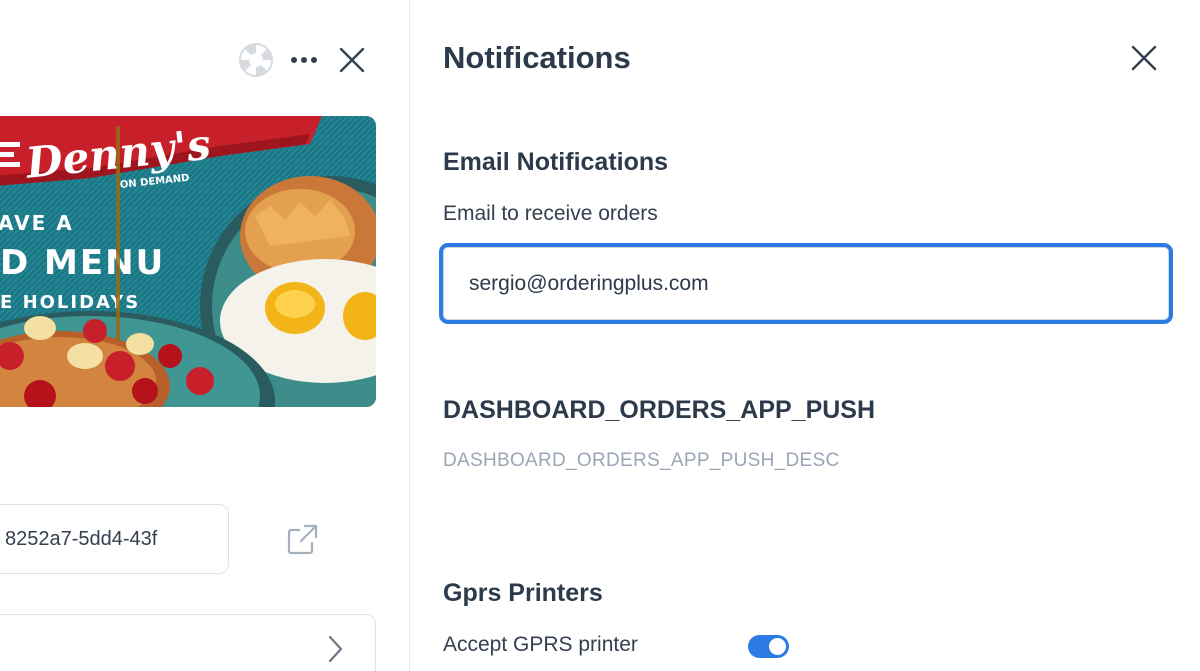  I want to click on email-notifications-heading: Email Notifications, so click(556, 162).